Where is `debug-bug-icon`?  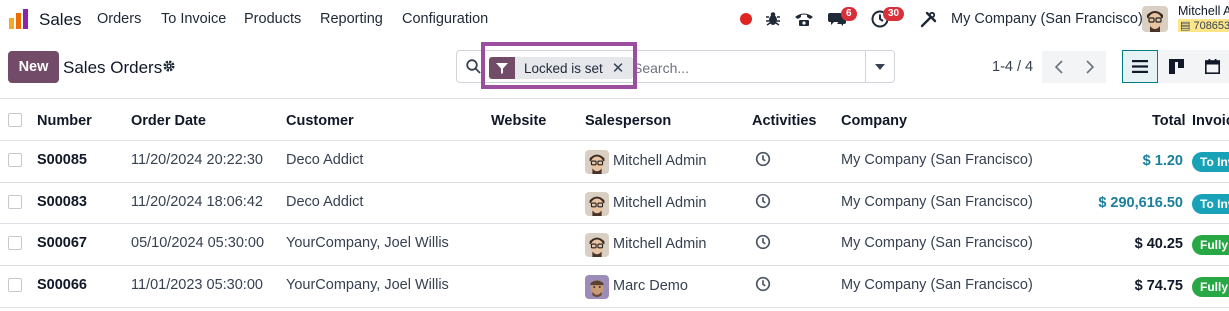 debug-bug-icon is located at coordinates (773, 19).